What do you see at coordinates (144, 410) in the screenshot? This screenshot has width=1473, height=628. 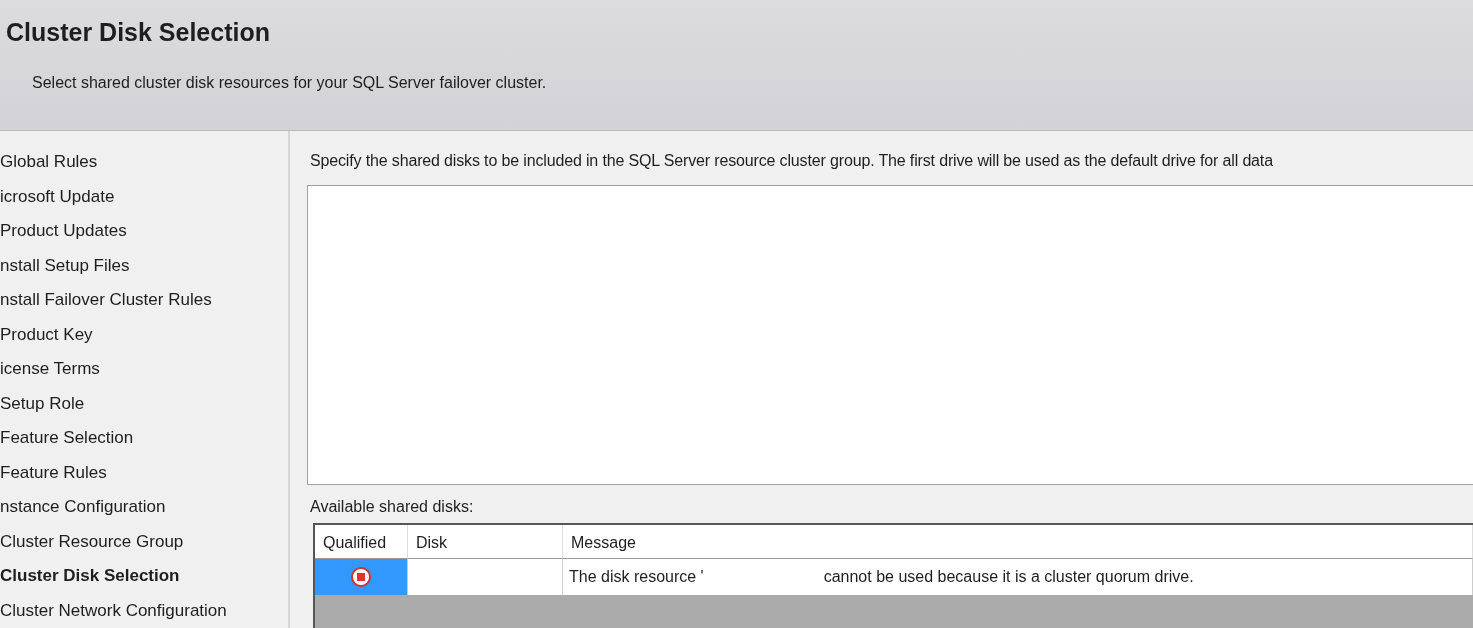 I see `step-item: Setup Role` at bounding box center [144, 410].